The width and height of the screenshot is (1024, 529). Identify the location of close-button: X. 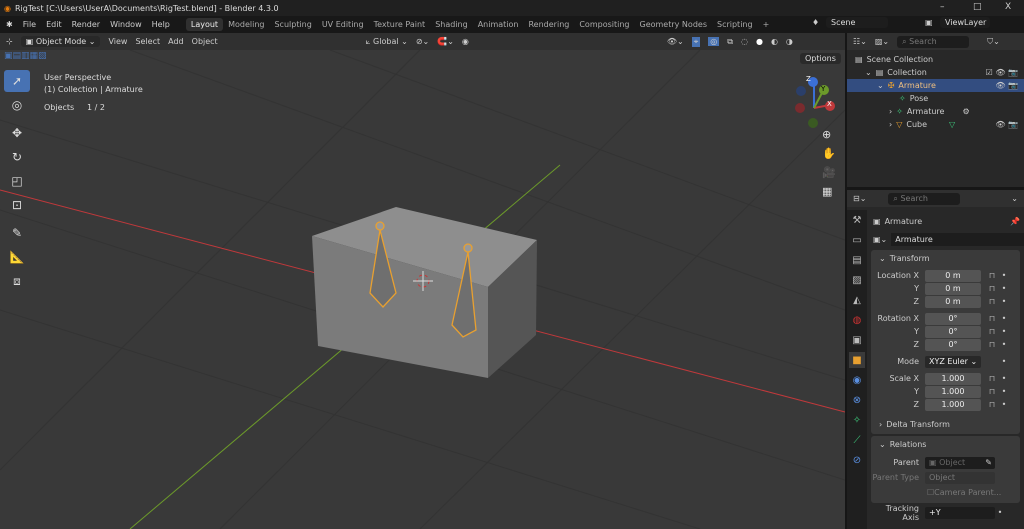
(1008, 7).